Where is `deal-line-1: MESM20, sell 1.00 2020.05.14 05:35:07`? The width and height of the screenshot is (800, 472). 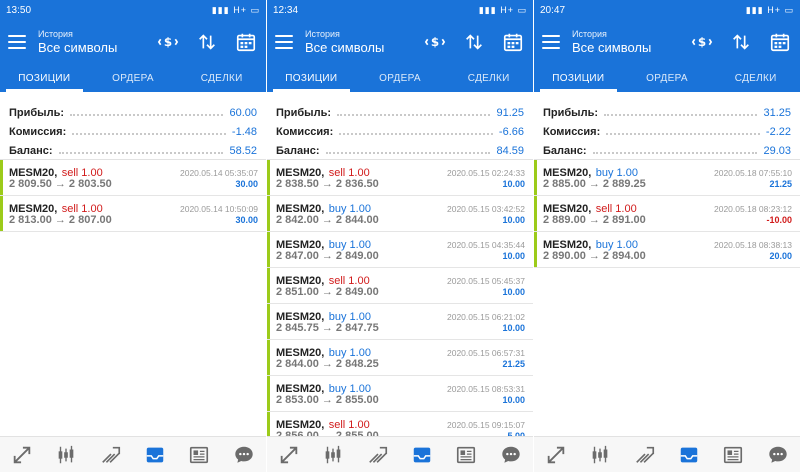
deal-line-1: MESM20, sell 1.00 2020.05.14 05:35:07 is located at coordinates (133, 171).